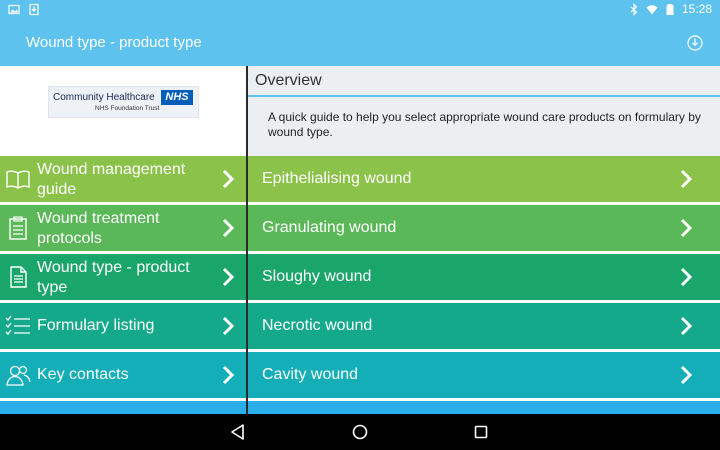 The width and height of the screenshot is (720, 450). I want to click on home-icon, so click(360, 432).